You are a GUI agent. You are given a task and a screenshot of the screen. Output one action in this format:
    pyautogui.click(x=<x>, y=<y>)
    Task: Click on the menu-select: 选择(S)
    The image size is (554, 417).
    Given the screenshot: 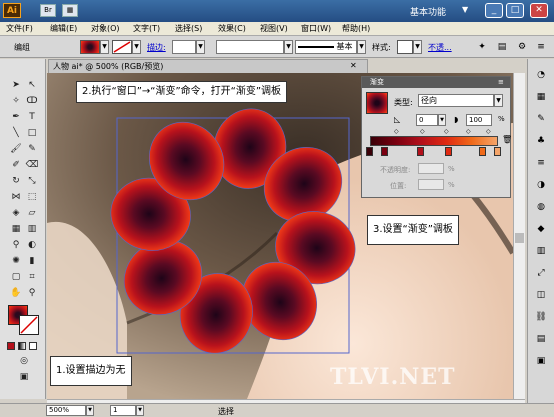 What is the action you would take?
    pyautogui.click(x=188, y=28)
    